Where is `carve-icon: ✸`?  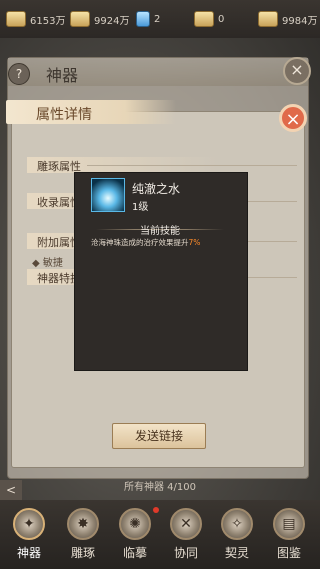
carve-icon: ✸ is located at coordinates (83, 524).